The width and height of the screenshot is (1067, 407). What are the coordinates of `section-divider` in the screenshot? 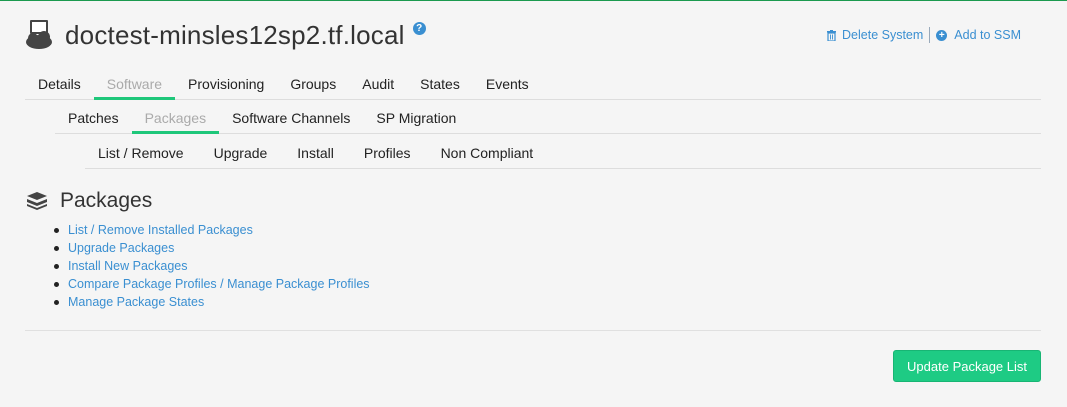 It's located at (533, 330).